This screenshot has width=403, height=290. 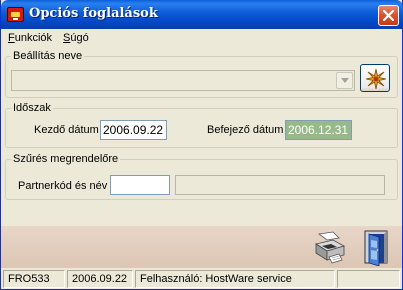 What do you see at coordinates (280, 185) in the screenshot?
I see `partner-name-field` at bounding box center [280, 185].